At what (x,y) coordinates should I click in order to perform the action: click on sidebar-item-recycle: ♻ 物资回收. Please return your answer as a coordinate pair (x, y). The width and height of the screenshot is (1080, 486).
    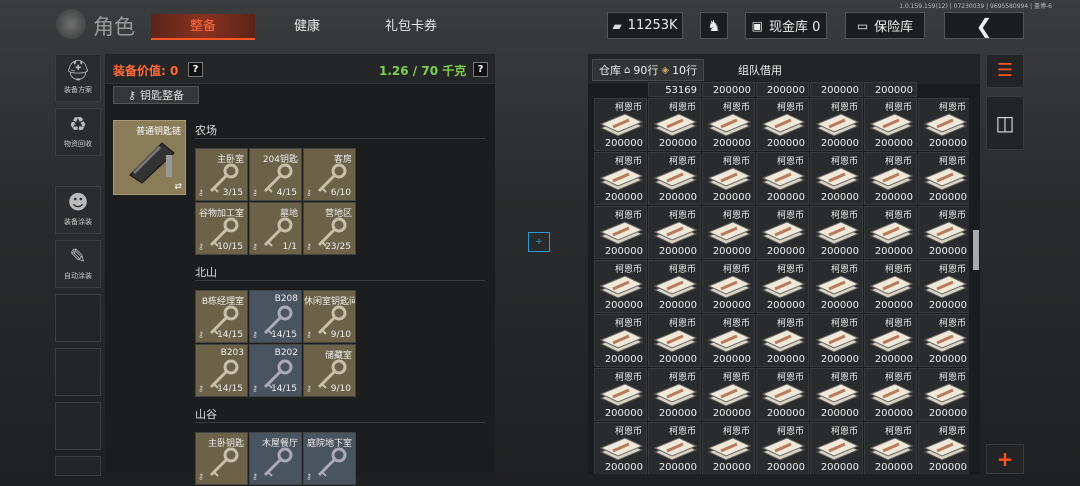
    Looking at the image, I should click on (78, 132).